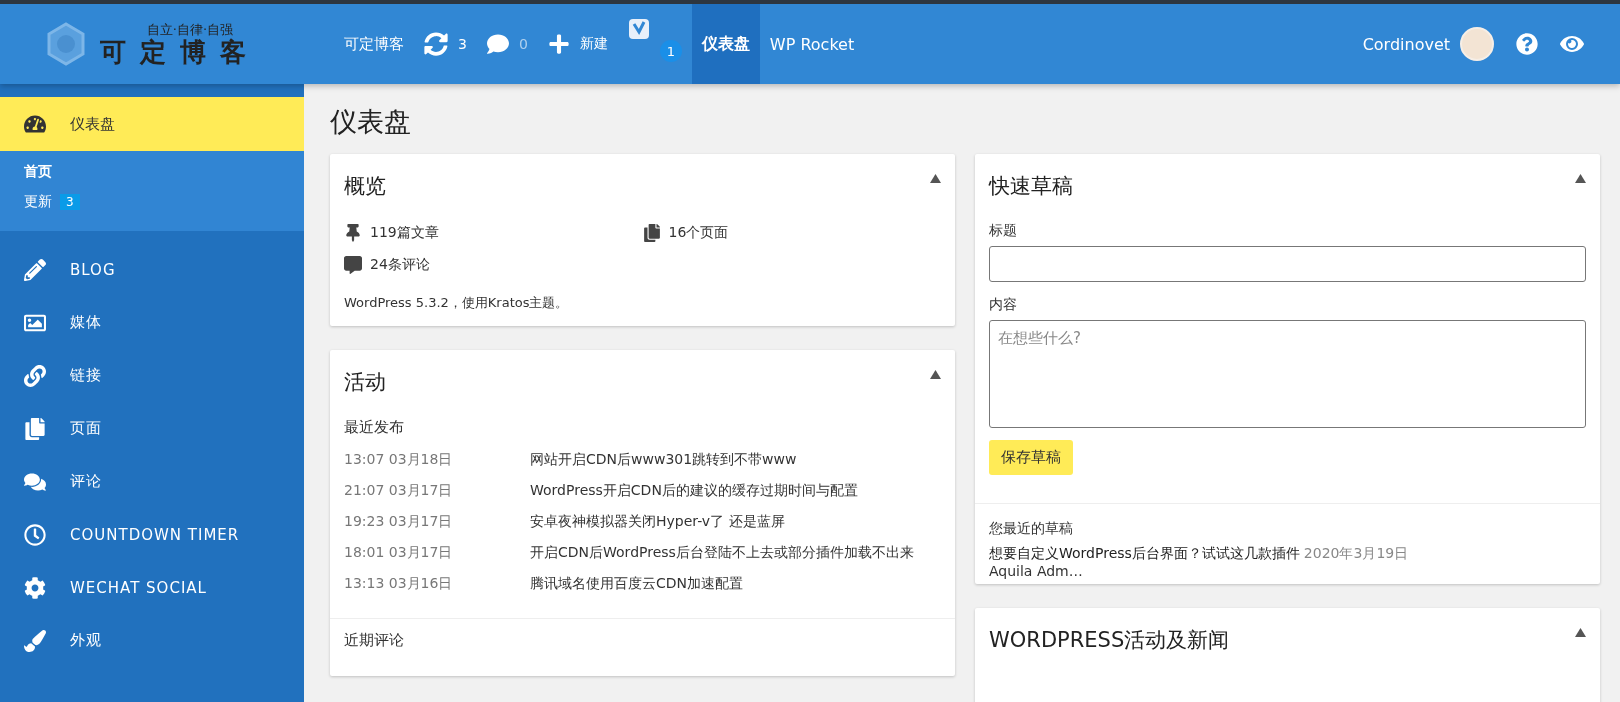  What do you see at coordinates (35, 269) in the screenshot?
I see `pencil-icon` at bounding box center [35, 269].